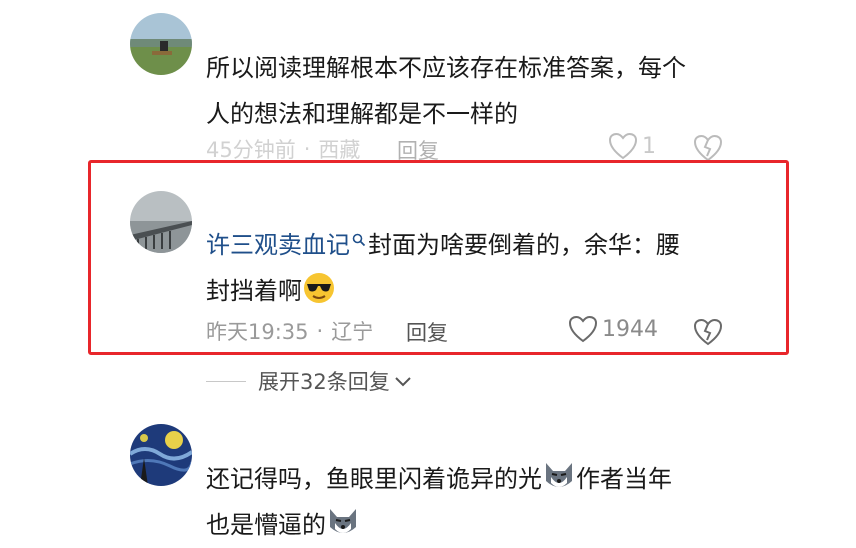 This screenshot has width=856, height=548. Describe the element at coordinates (257, 332) in the screenshot. I see `comment-2-time: 昨天19:35` at that location.